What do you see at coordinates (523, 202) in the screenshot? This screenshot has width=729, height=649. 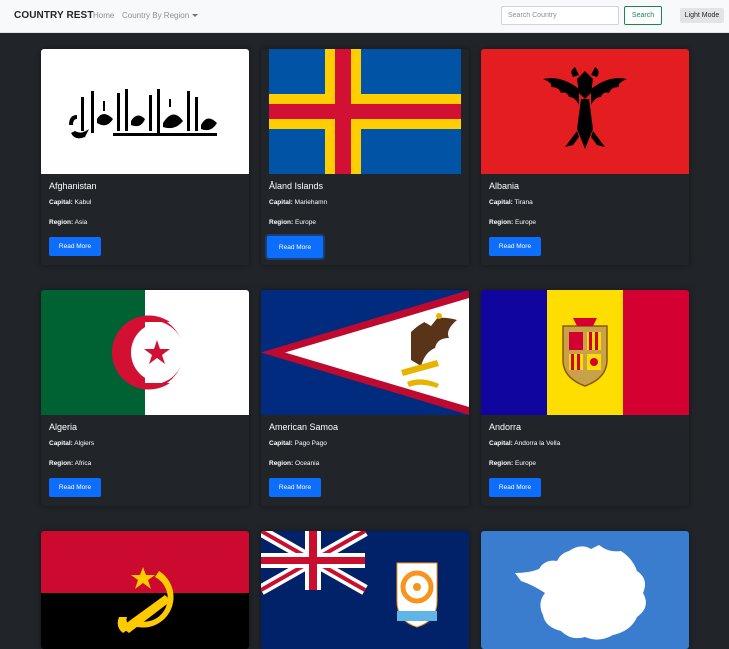 I see `capital-value: Tirana` at bounding box center [523, 202].